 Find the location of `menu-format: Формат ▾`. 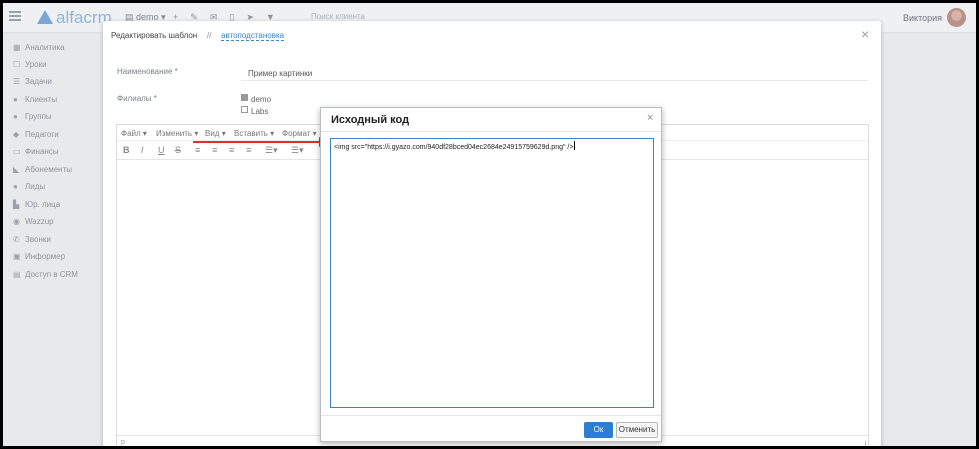

menu-format: Формат ▾ is located at coordinates (299, 133).